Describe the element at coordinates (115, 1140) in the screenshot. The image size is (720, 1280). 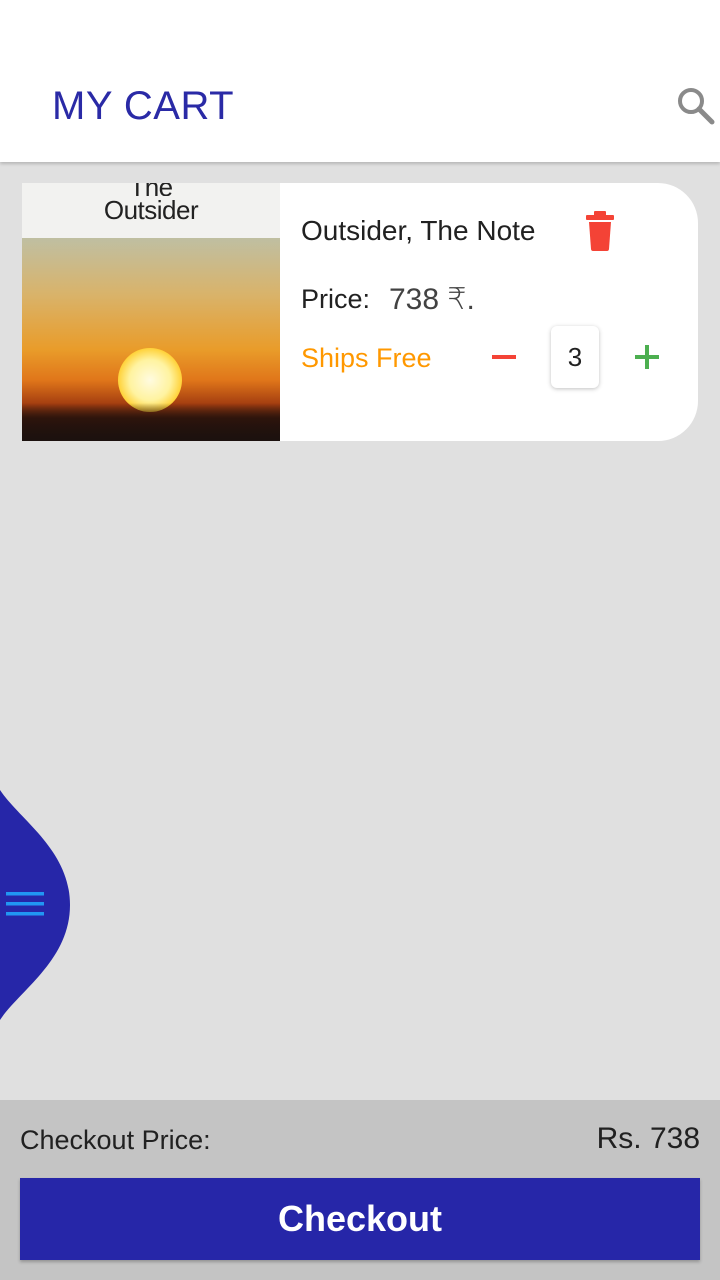
I see `checkout-price-label: Checkout Price:` at that location.